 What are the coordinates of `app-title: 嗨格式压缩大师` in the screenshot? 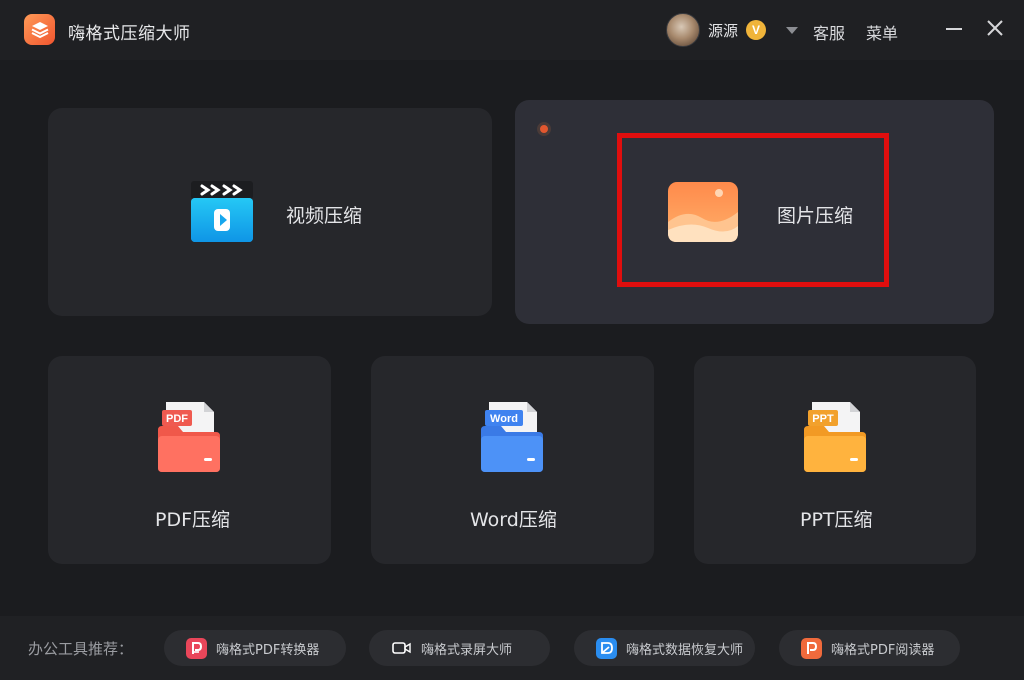 It's located at (129, 34).